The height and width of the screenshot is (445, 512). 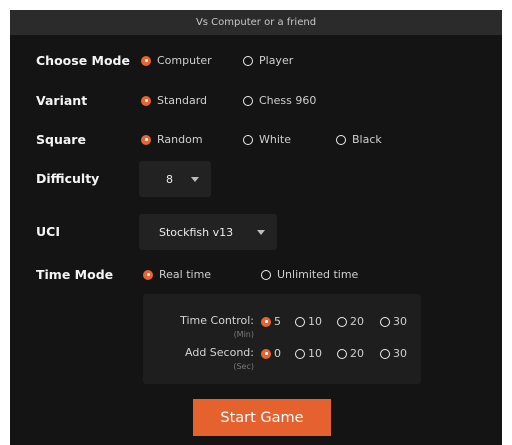 I want to click on add-second-option-10: 10, so click(x=308, y=353).